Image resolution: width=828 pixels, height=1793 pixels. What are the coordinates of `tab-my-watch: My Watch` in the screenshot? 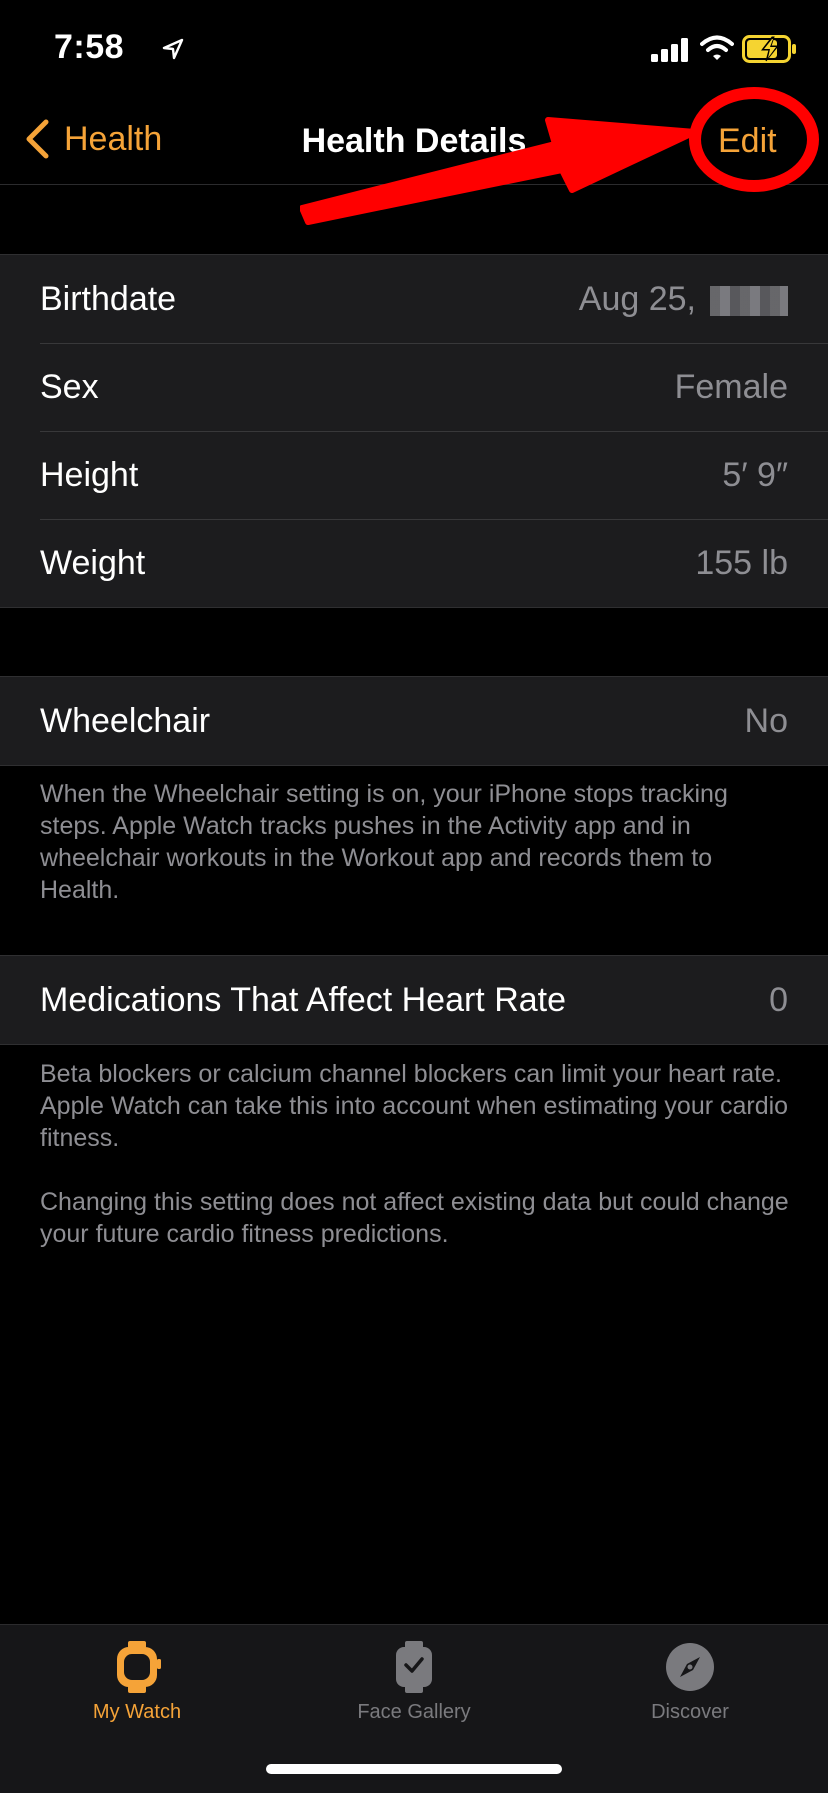 It's located at (137, 1681).